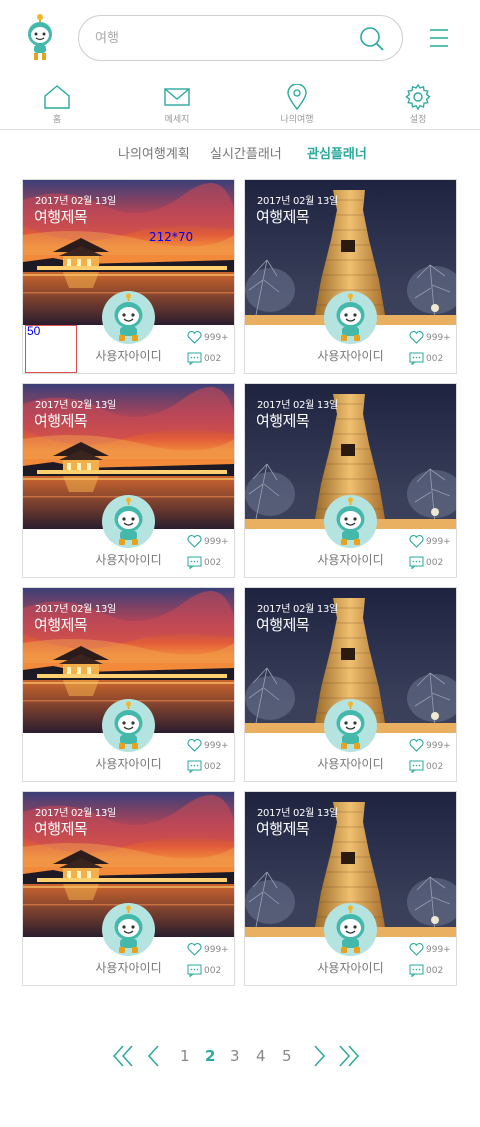 The height and width of the screenshot is (1127, 480). Describe the element at coordinates (51, 348) in the screenshot. I see `dev-box-annotation: 50` at that location.